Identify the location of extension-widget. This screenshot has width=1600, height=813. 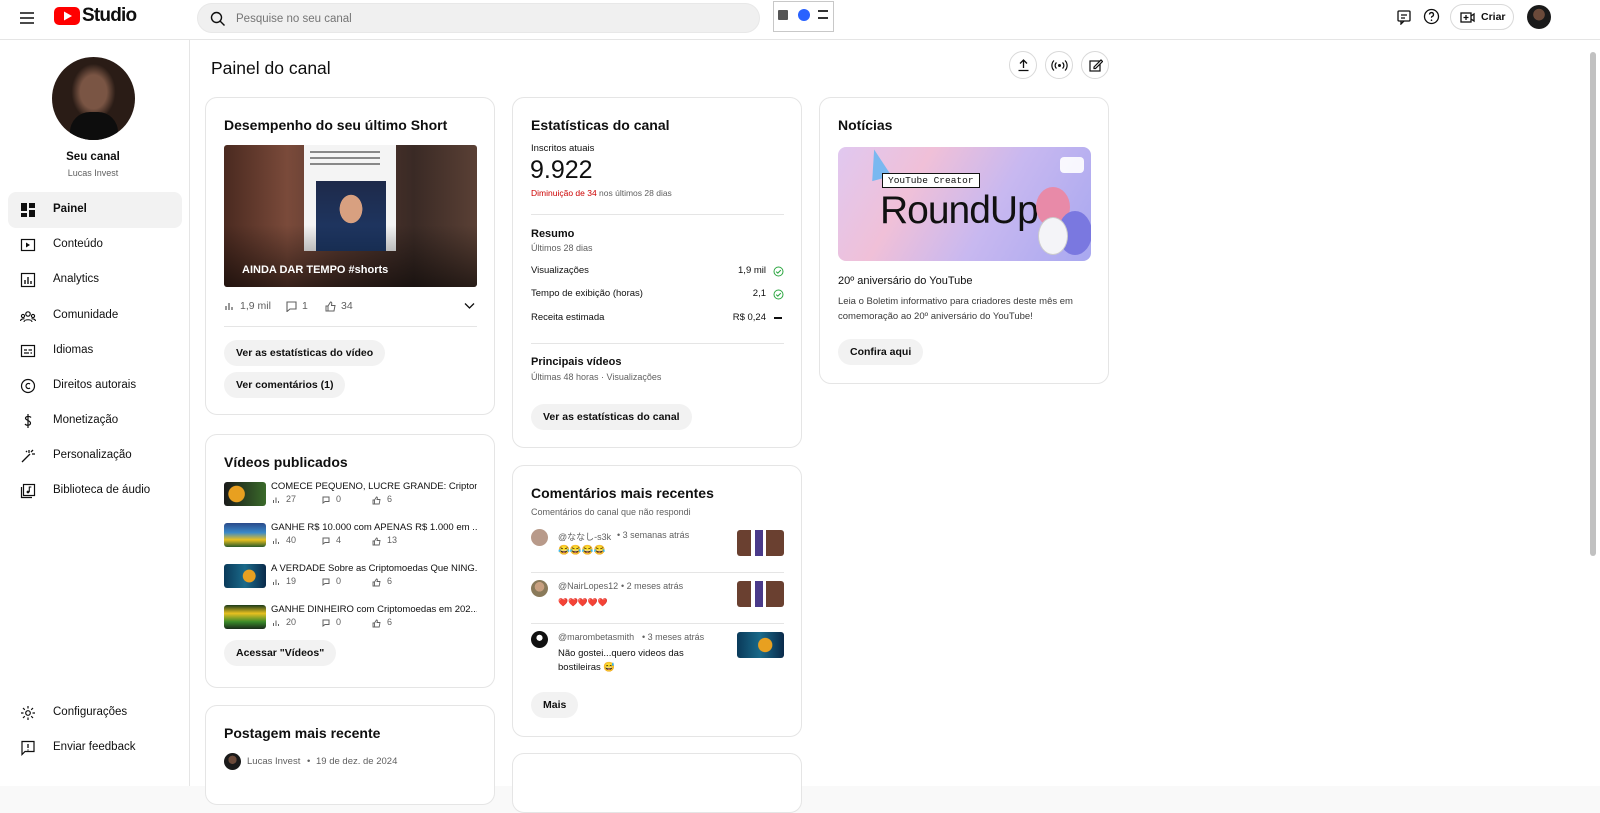
(803, 16).